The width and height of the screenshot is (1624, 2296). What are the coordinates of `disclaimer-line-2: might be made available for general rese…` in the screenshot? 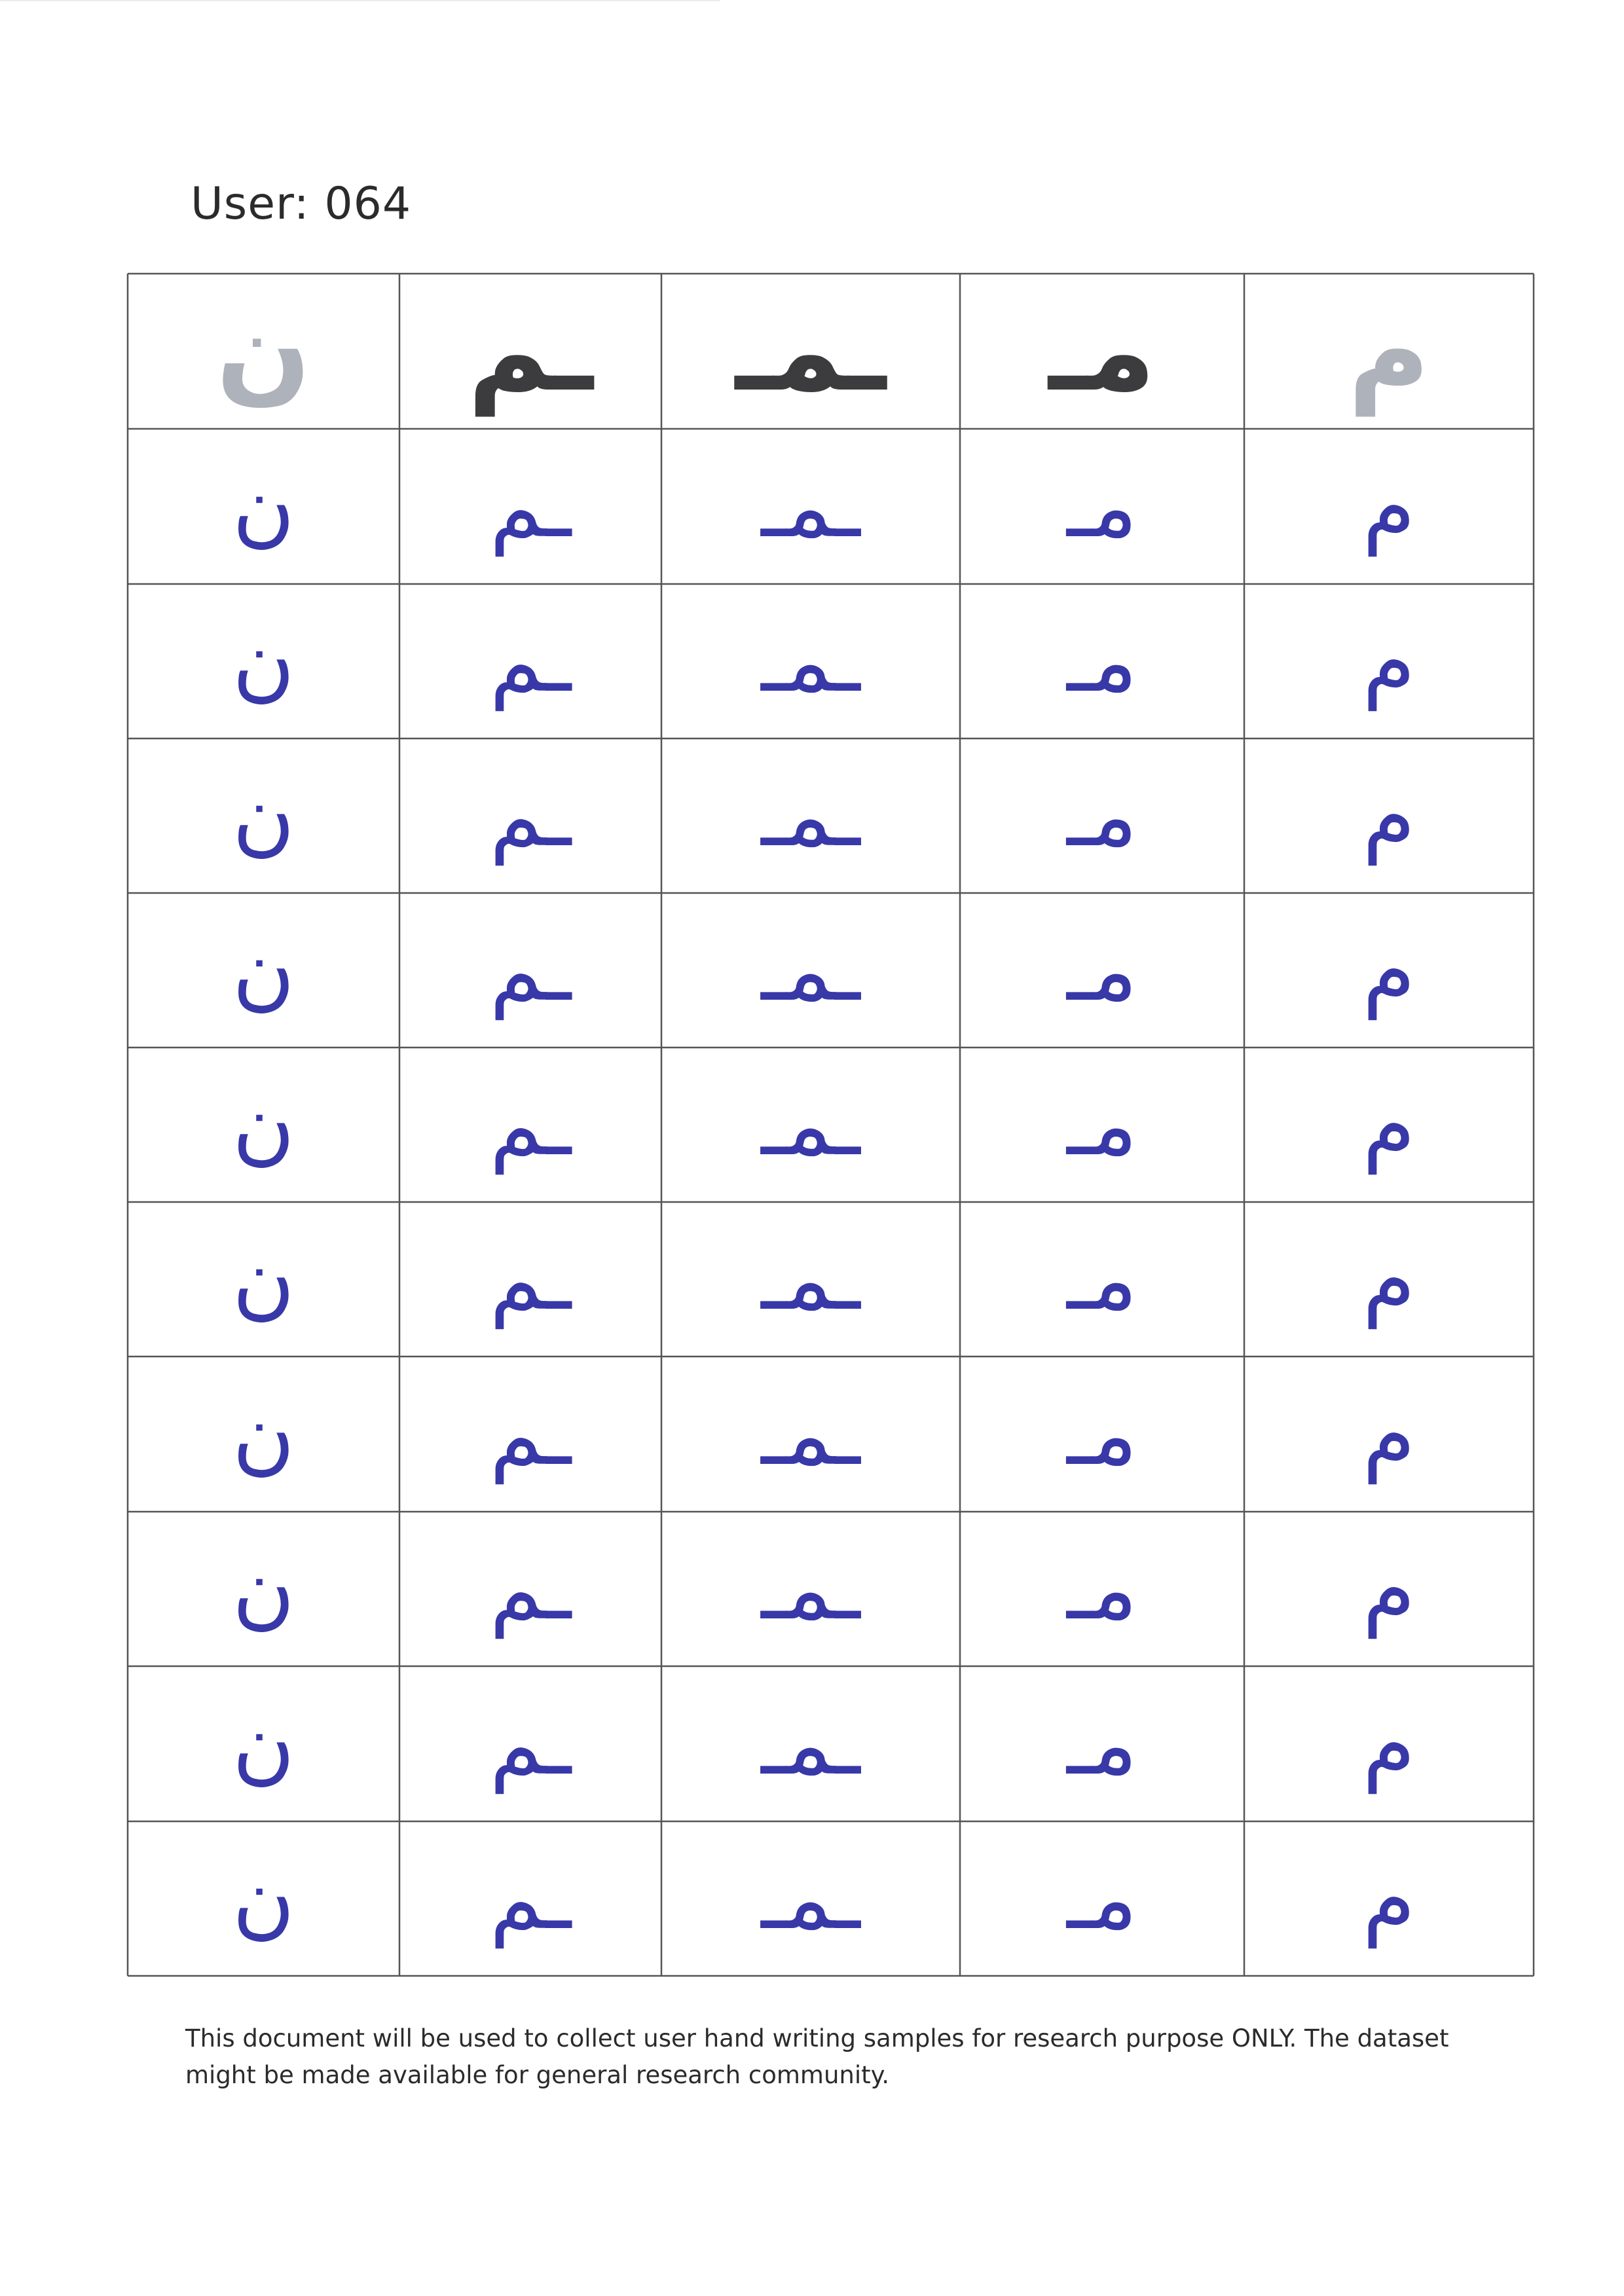 It's located at (537, 2075).